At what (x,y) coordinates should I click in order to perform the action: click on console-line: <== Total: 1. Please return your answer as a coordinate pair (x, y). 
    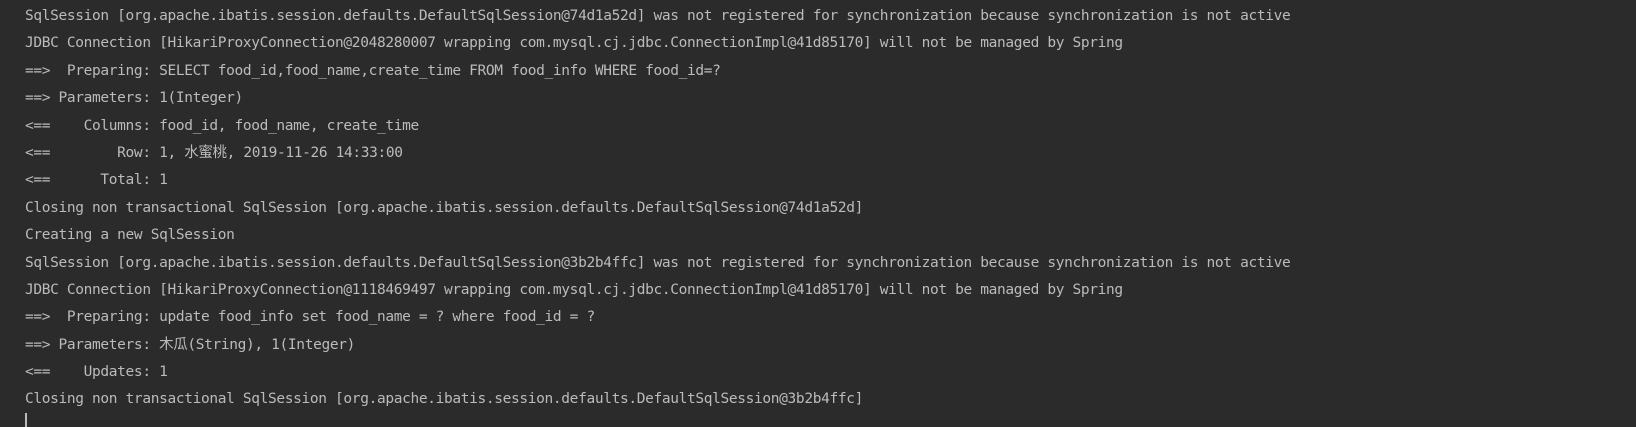
    Looking at the image, I should click on (96, 180).